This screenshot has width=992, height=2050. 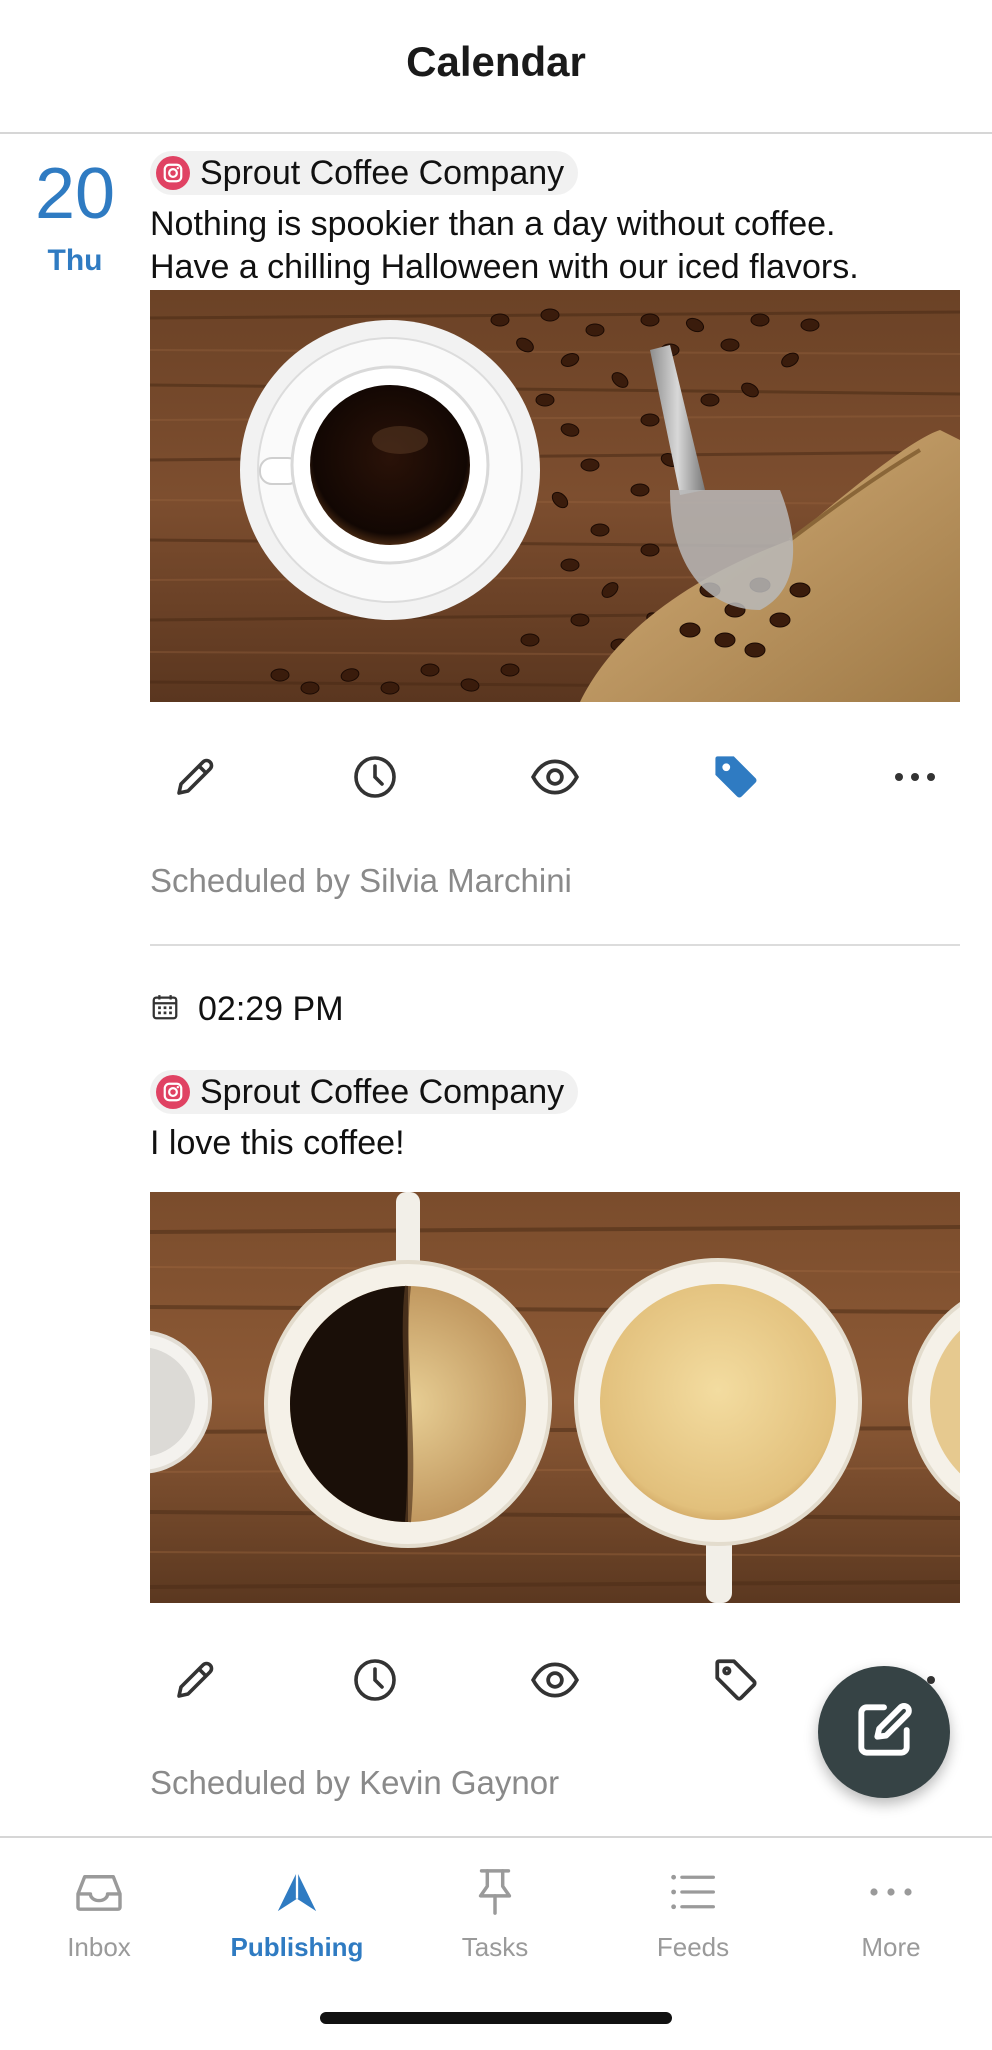 What do you see at coordinates (277, 1143) in the screenshot?
I see `post-text-line: I love this coffee!` at bounding box center [277, 1143].